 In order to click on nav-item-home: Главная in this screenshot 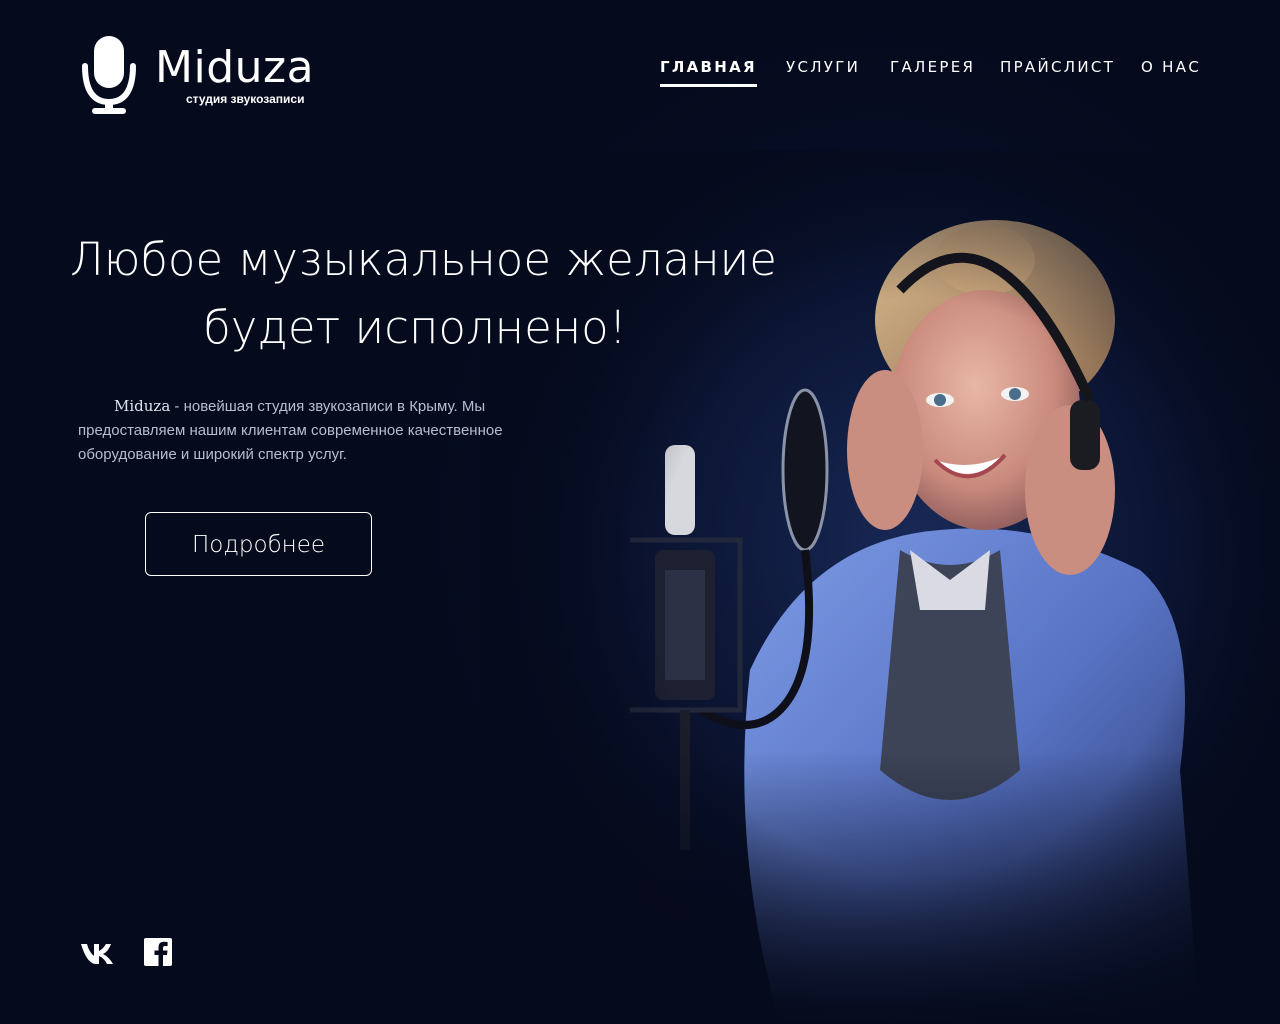, I will do `click(708, 72)`.